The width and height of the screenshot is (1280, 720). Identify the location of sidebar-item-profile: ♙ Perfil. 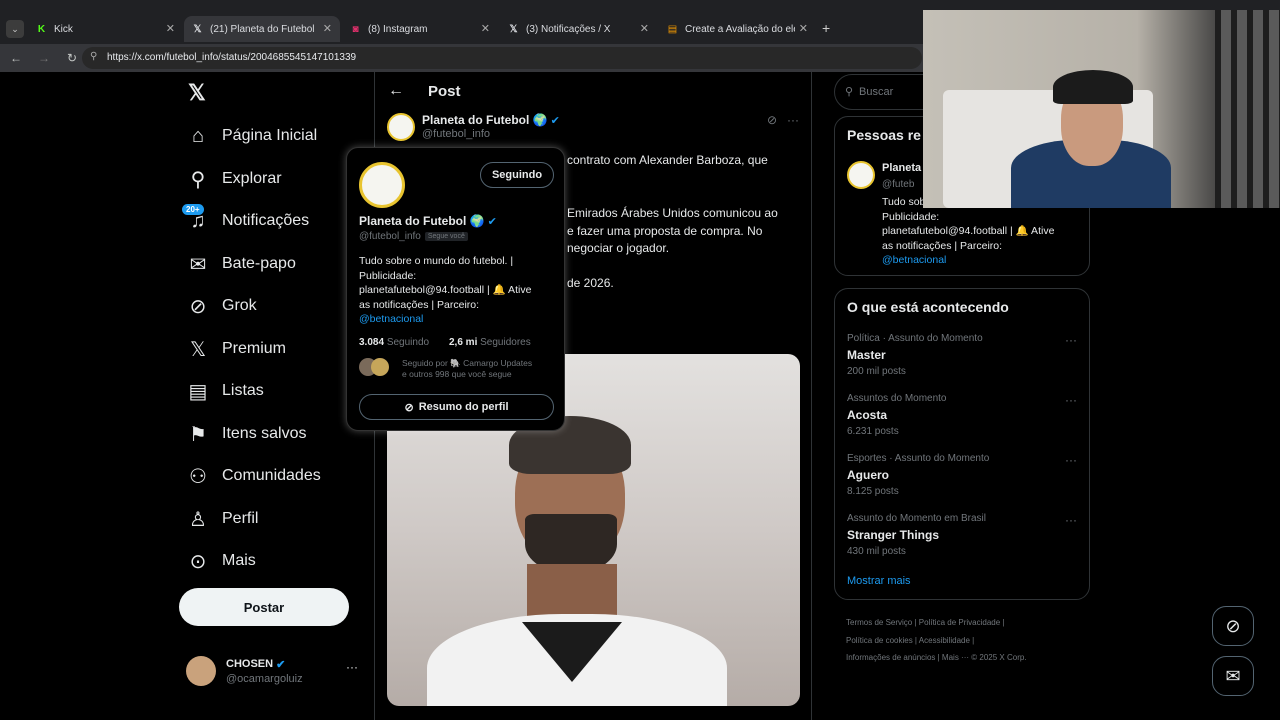
(222, 519).